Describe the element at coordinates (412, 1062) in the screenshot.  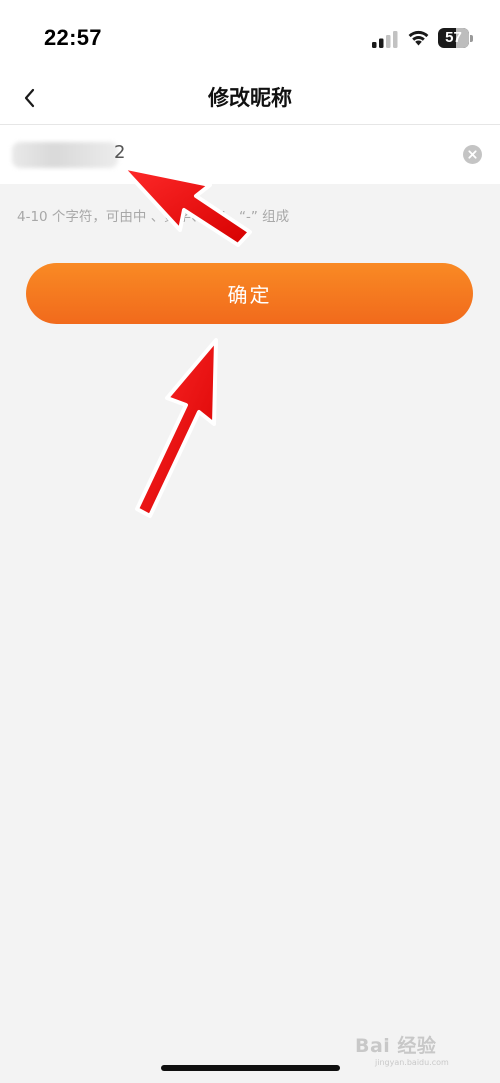
I see `watermark-url: jingyan.baidu.com` at that location.